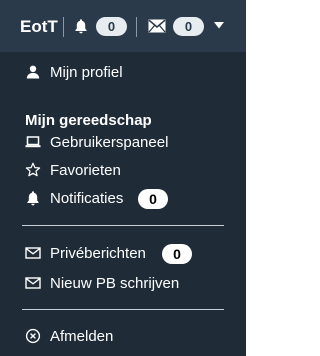 This screenshot has width=320, height=356. I want to click on menu-item-new-message: Nieuw PB schrijven, so click(123, 283).